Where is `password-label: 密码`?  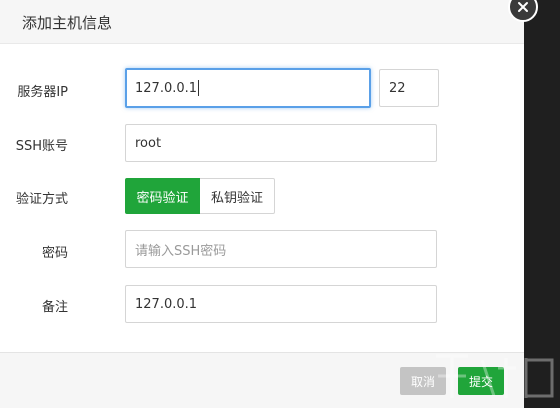
password-label: 密码 is located at coordinates (54, 253).